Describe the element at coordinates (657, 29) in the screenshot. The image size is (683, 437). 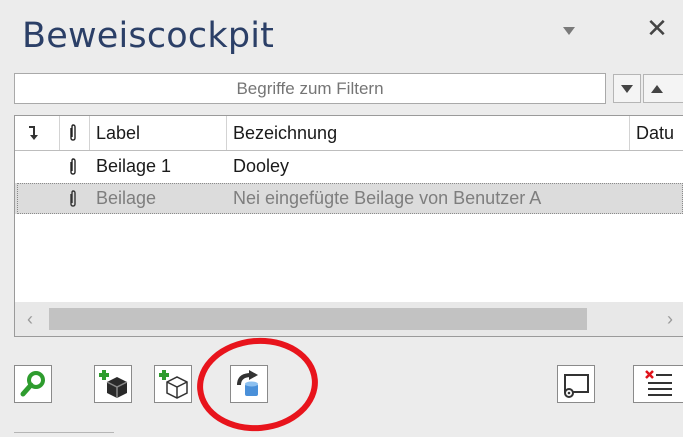
I see `close-button: ✕` at that location.